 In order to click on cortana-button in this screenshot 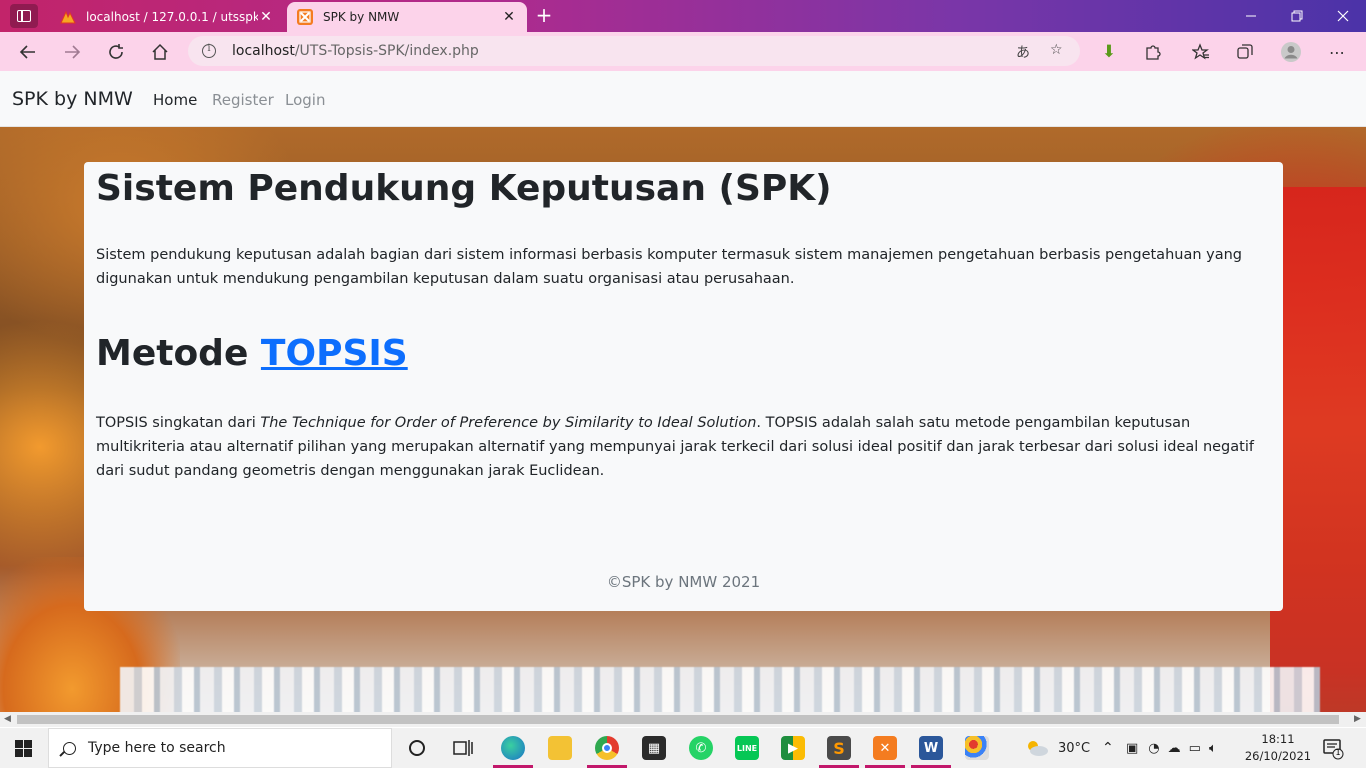, I will do `click(417, 748)`.